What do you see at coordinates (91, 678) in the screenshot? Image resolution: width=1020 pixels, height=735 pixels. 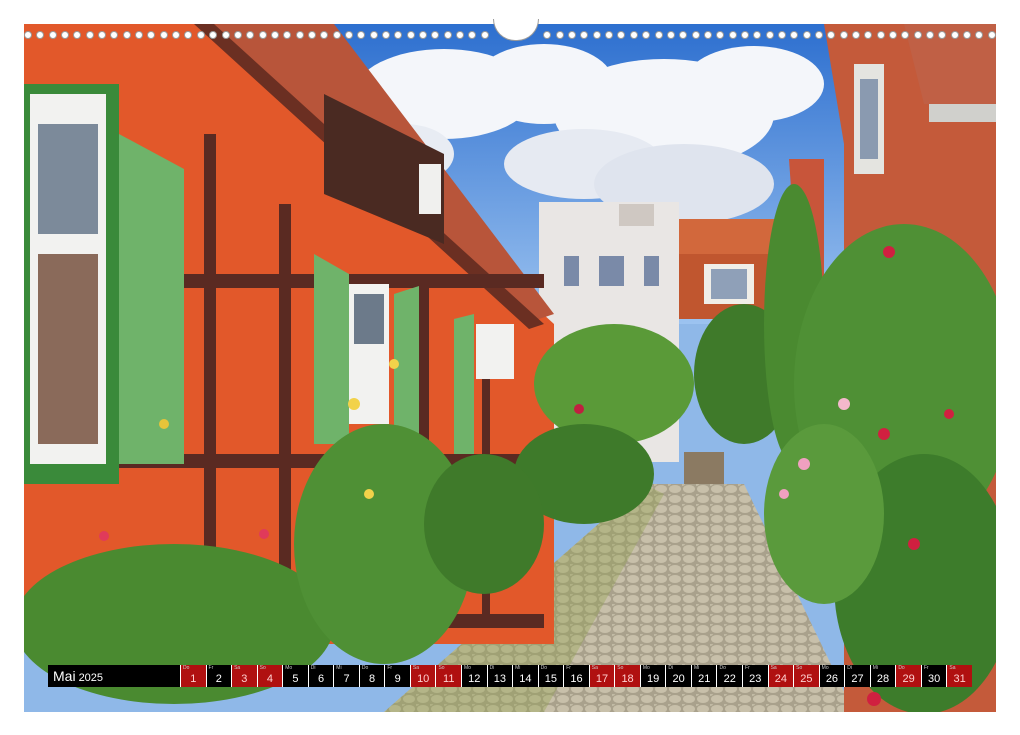 I see `year: 2025` at bounding box center [91, 678].